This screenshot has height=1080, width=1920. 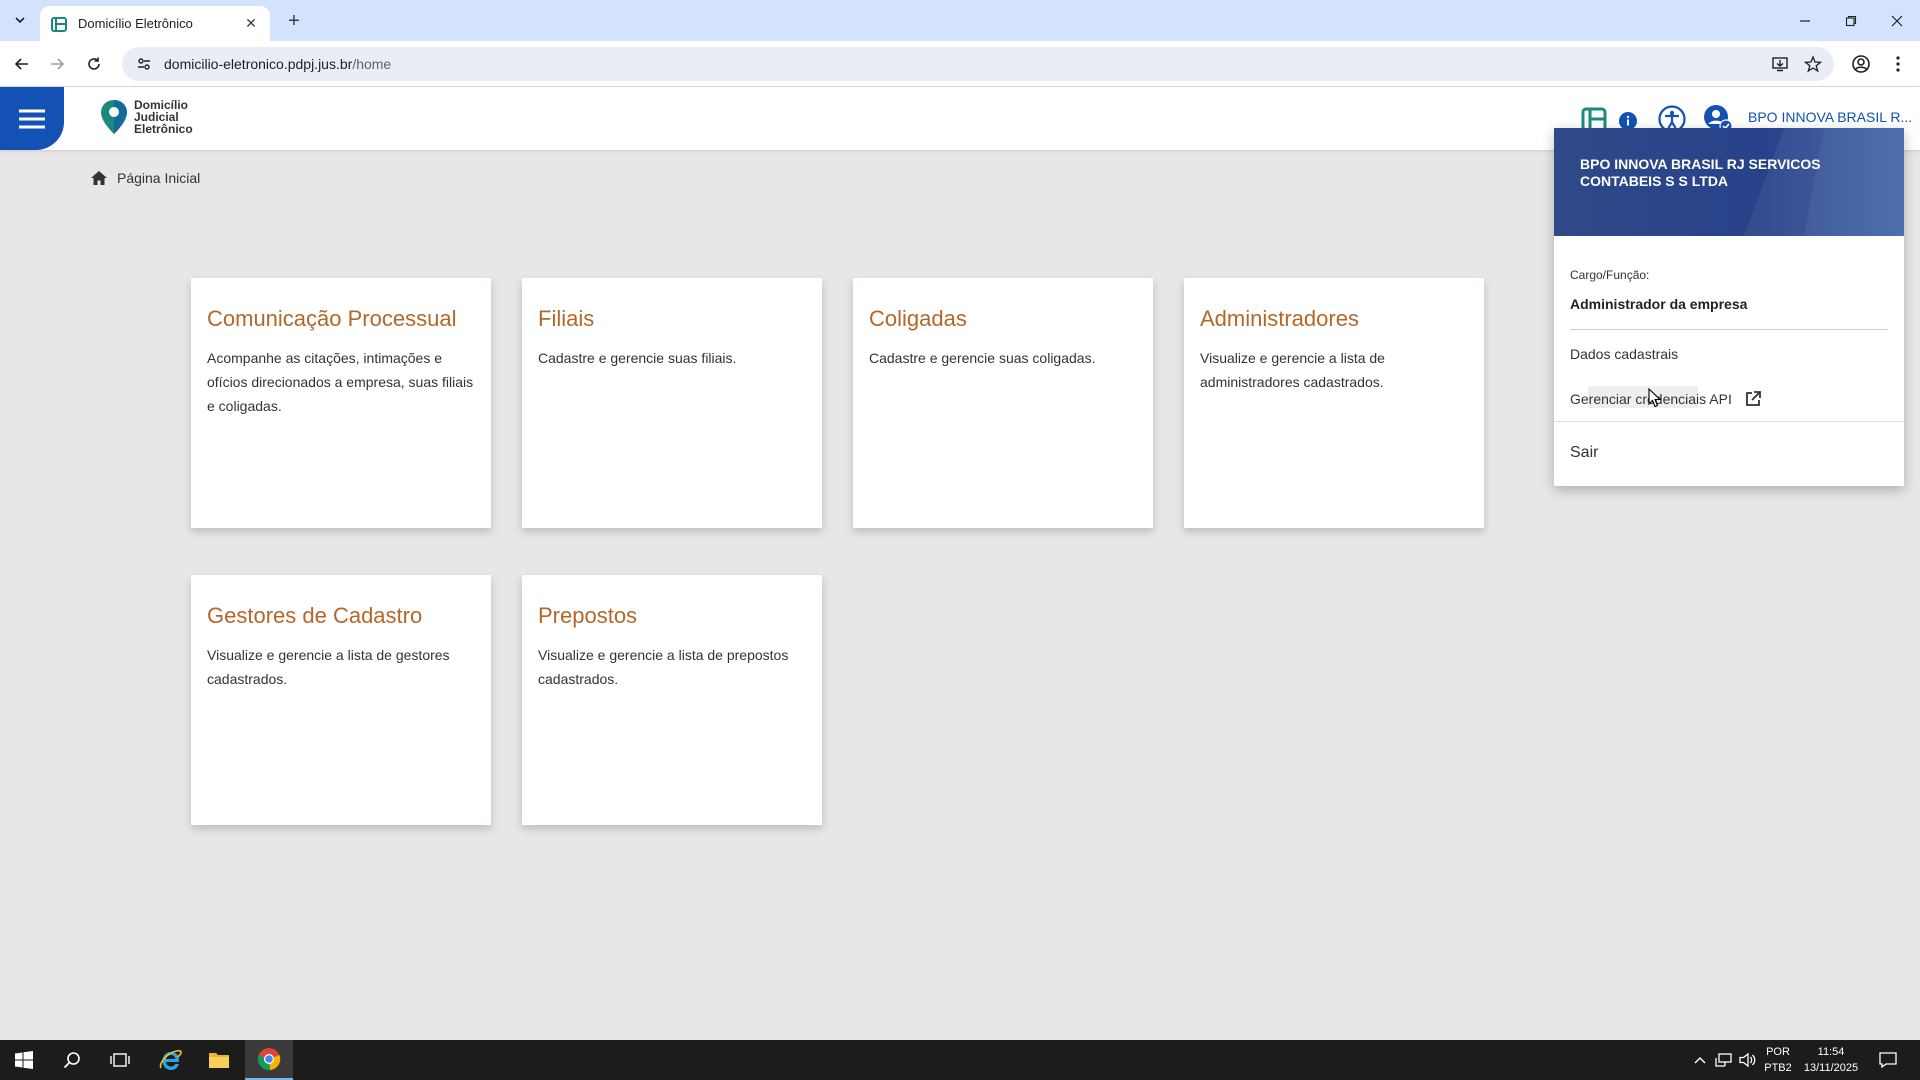 What do you see at coordinates (982, 358) in the screenshot?
I see `card-description: Cadastre e gerencie suas coligadas.` at bounding box center [982, 358].